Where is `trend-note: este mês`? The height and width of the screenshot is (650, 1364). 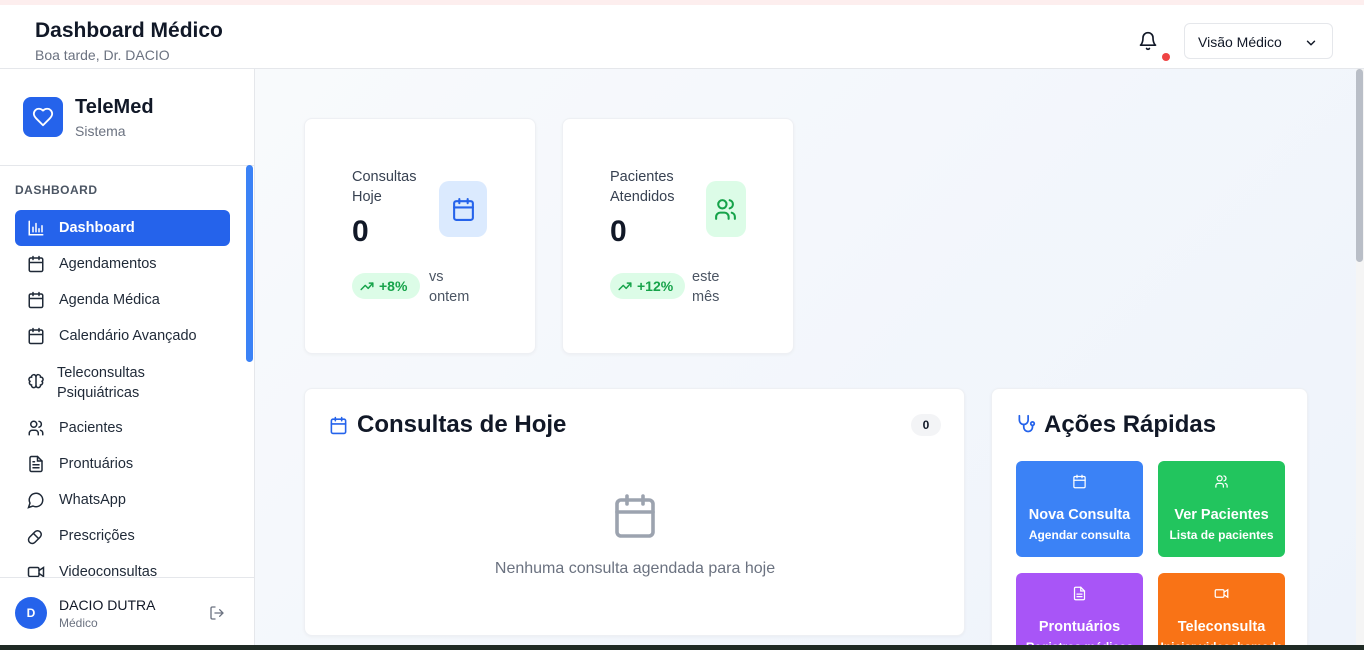
trend-note: este mês is located at coordinates (706, 287).